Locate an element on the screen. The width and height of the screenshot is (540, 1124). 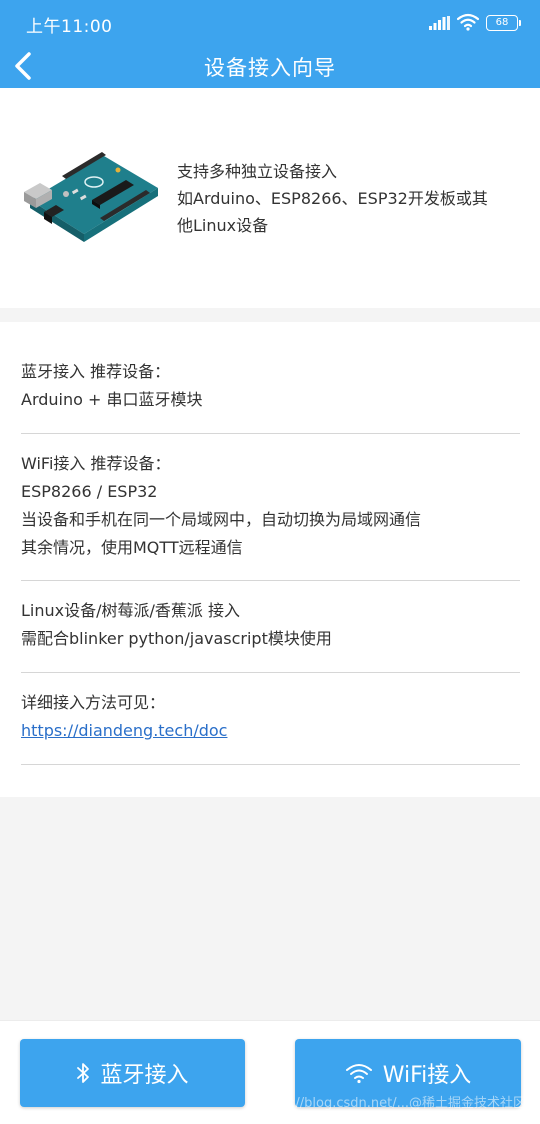
bluetooth-button-label: 蓝牙接入 is located at coordinates (144, 1075).